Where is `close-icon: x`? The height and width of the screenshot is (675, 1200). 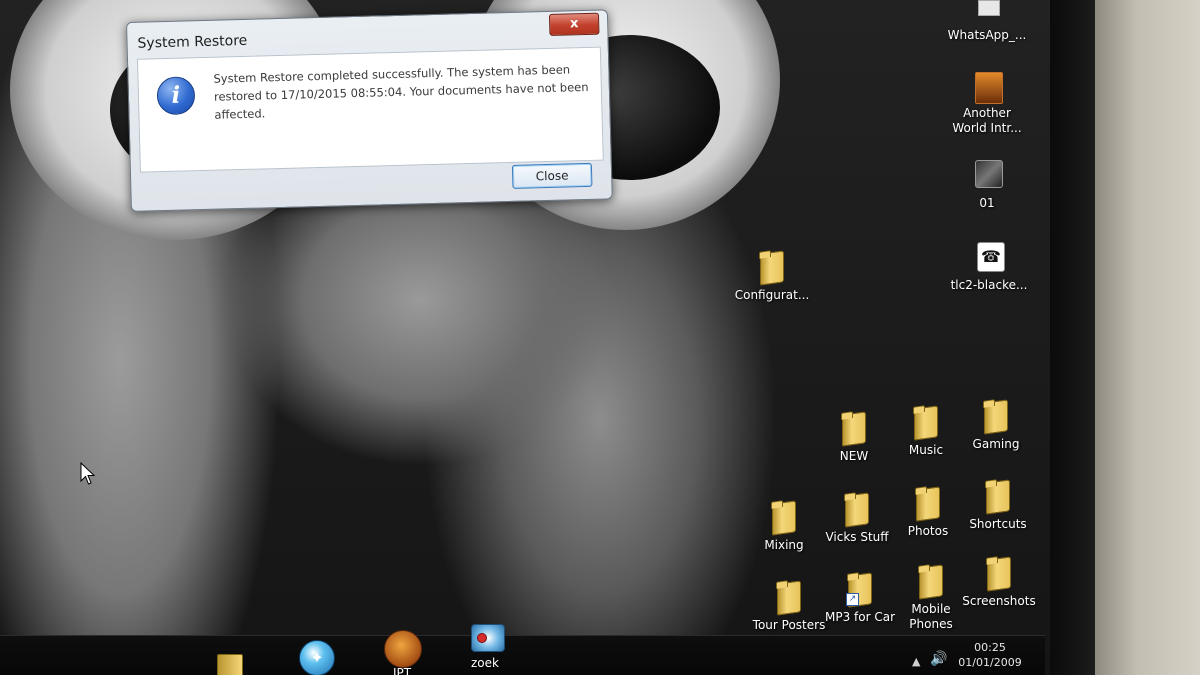
close-icon: x is located at coordinates (574, 24).